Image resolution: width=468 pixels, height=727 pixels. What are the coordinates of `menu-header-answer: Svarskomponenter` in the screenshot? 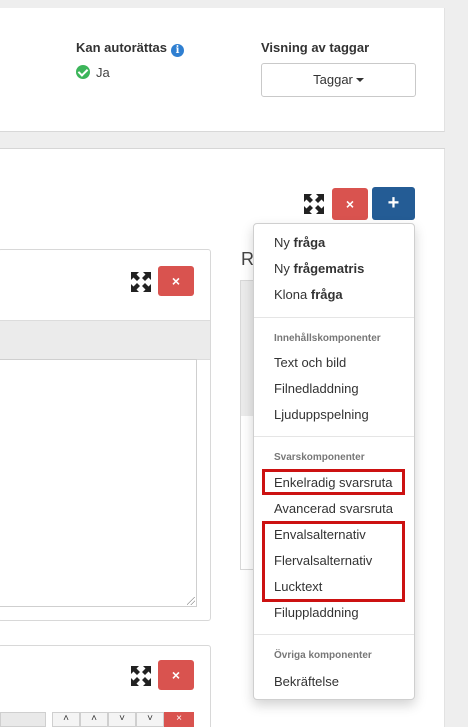 It's located at (319, 457).